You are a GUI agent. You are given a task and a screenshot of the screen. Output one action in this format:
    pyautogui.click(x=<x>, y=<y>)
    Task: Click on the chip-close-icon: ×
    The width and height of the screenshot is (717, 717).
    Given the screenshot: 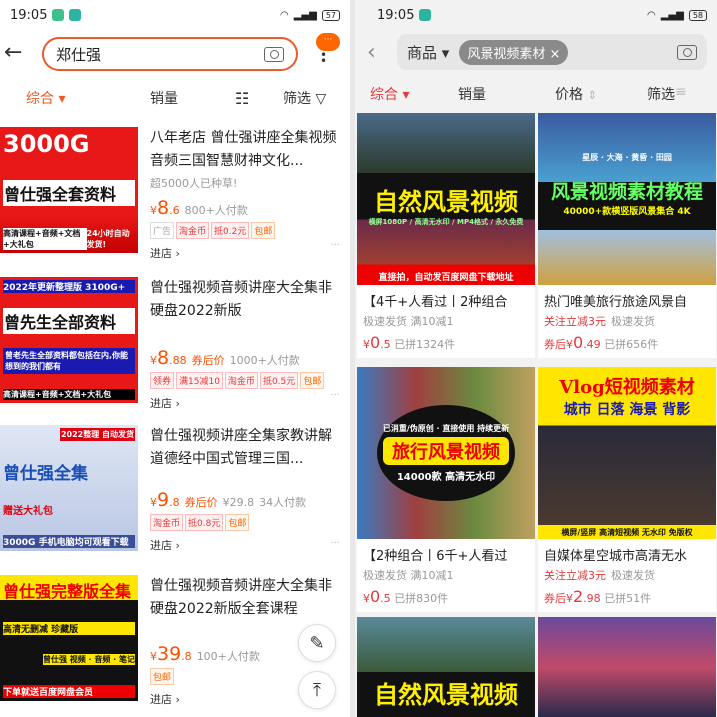 What is the action you would take?
    pyautogui.click(x=554, y=54)
    